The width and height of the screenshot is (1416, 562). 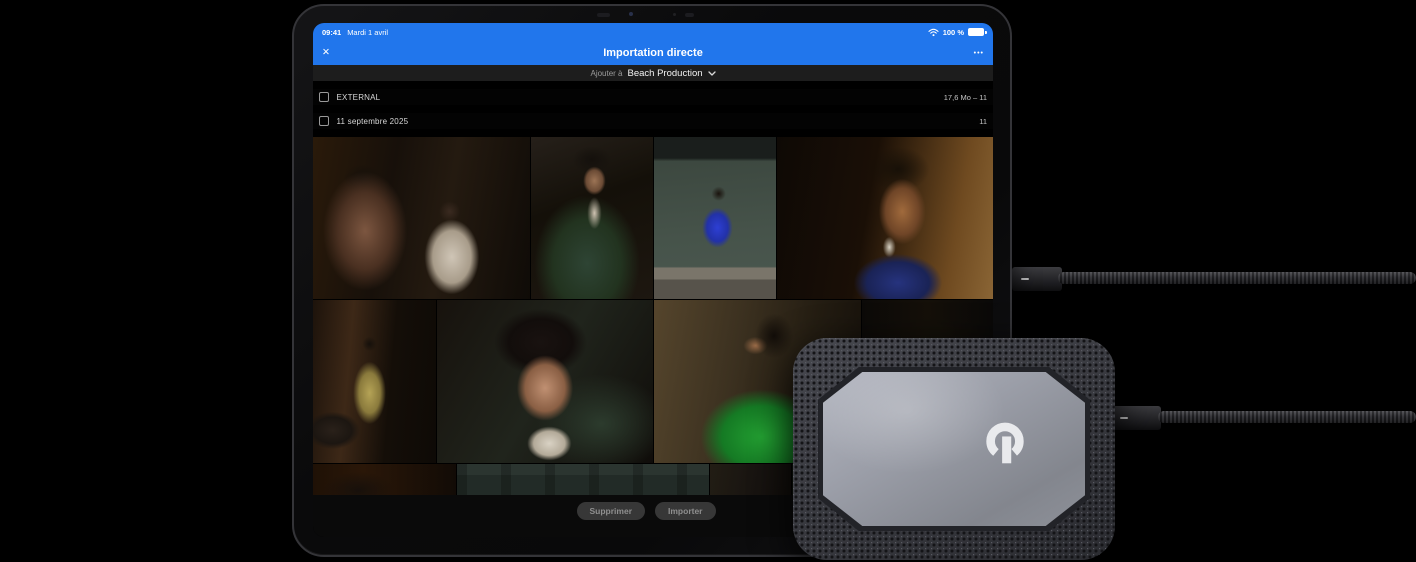 I want to click on photo-grid-row, so click(x=653, y=218).